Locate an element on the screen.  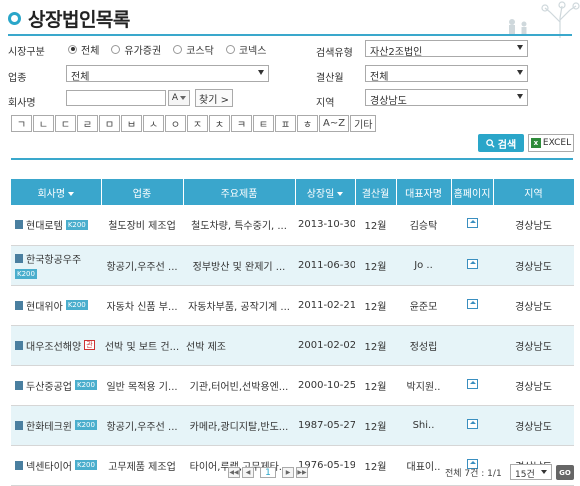
index-key: ㅈ is located at coordinates (197, 123).